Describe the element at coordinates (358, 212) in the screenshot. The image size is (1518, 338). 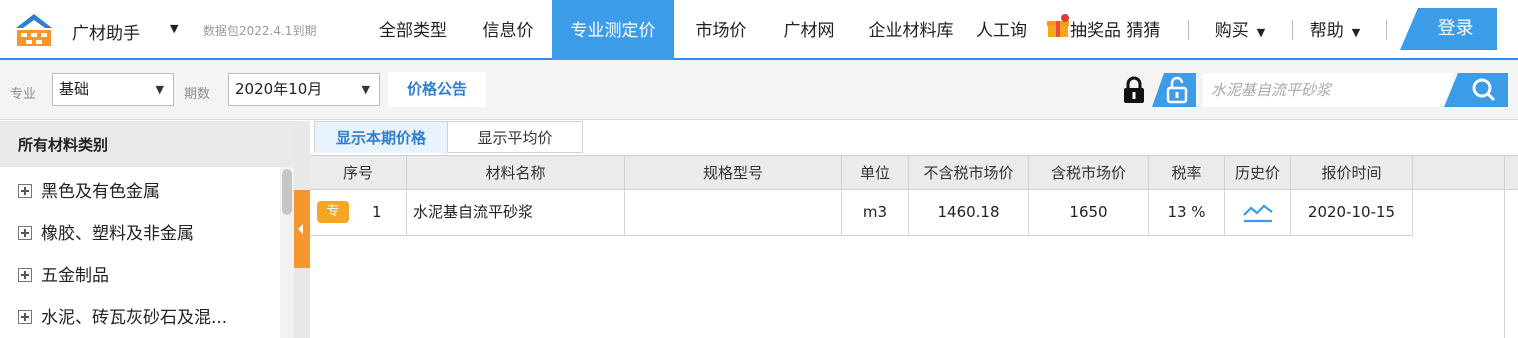
I see `cell-index: 专 1` at that location.